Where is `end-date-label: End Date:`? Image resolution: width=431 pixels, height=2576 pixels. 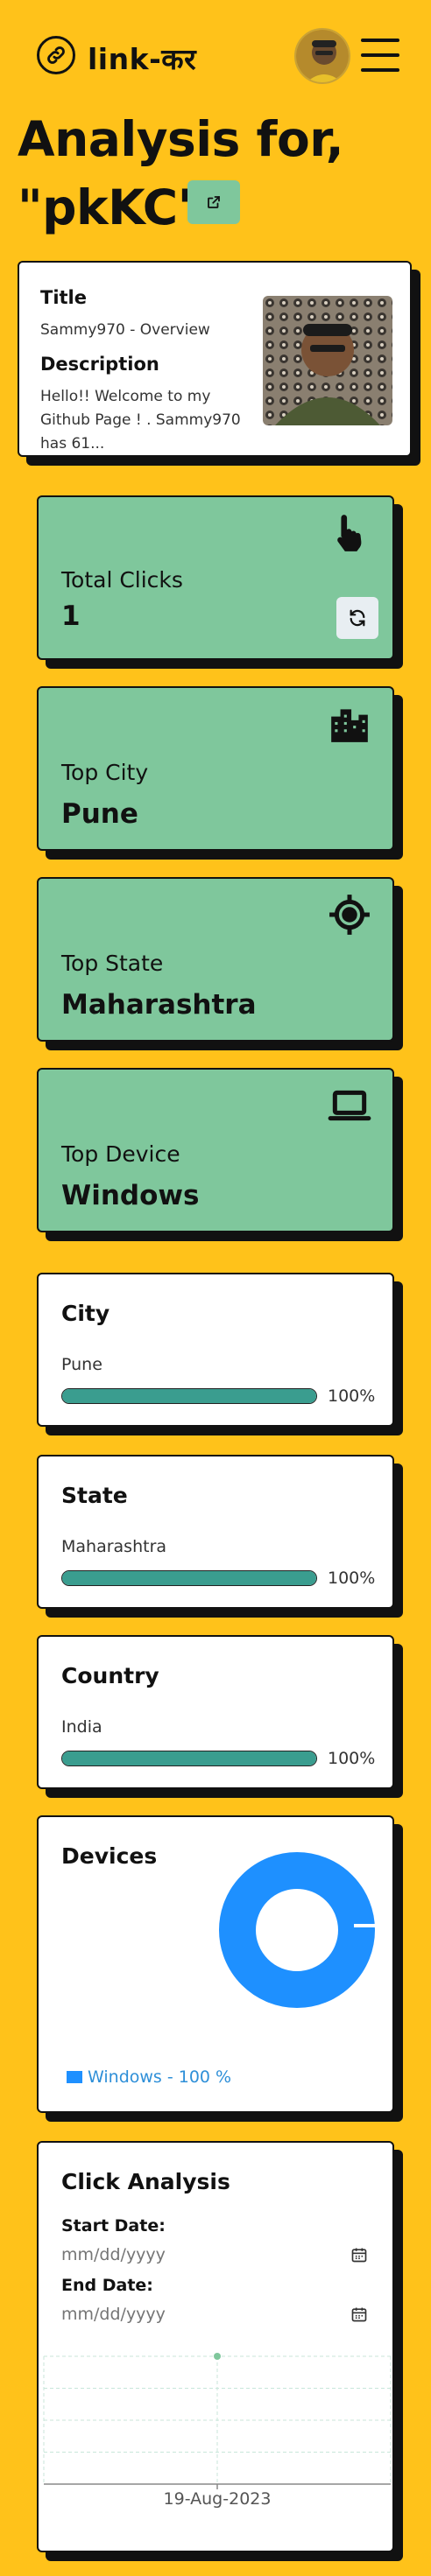 end-date-label: End Date: is located at coordinates (107, 2285).